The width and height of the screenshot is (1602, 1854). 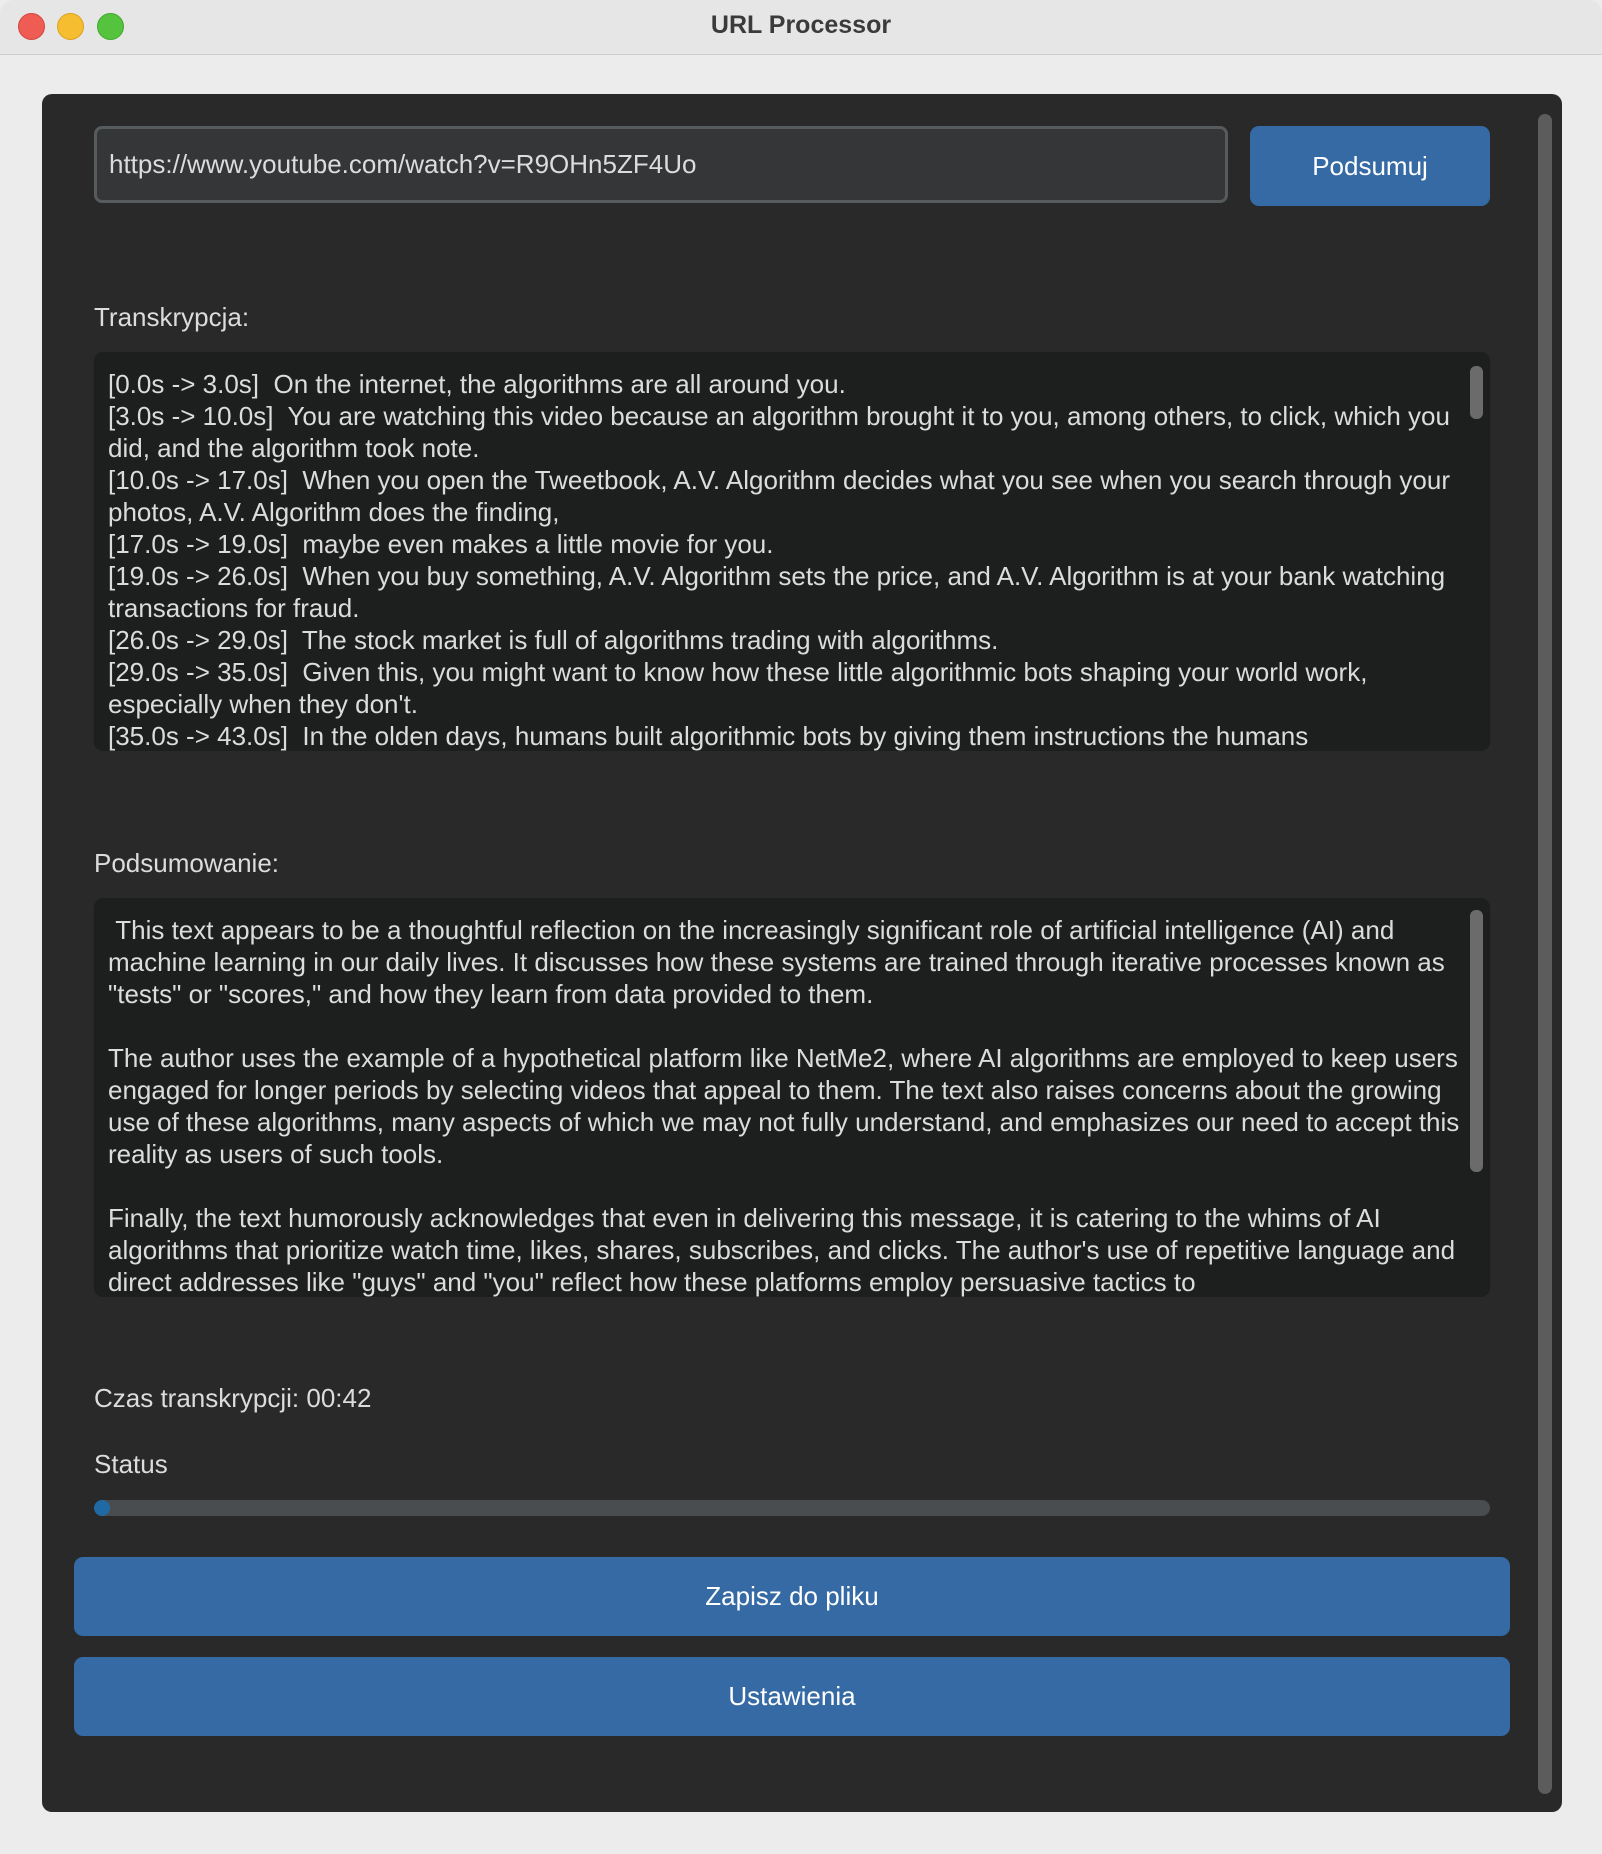 I want to click on summary-scrollbar, so click(x=1476, y=1041).